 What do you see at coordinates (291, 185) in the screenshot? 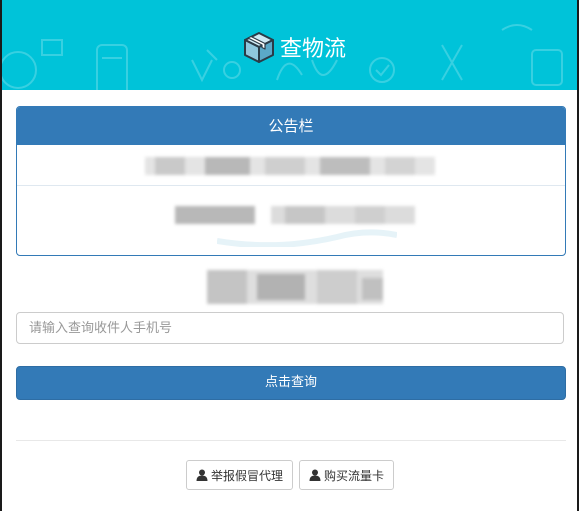
I see `notice-divider` at bounding box center [291, 185].